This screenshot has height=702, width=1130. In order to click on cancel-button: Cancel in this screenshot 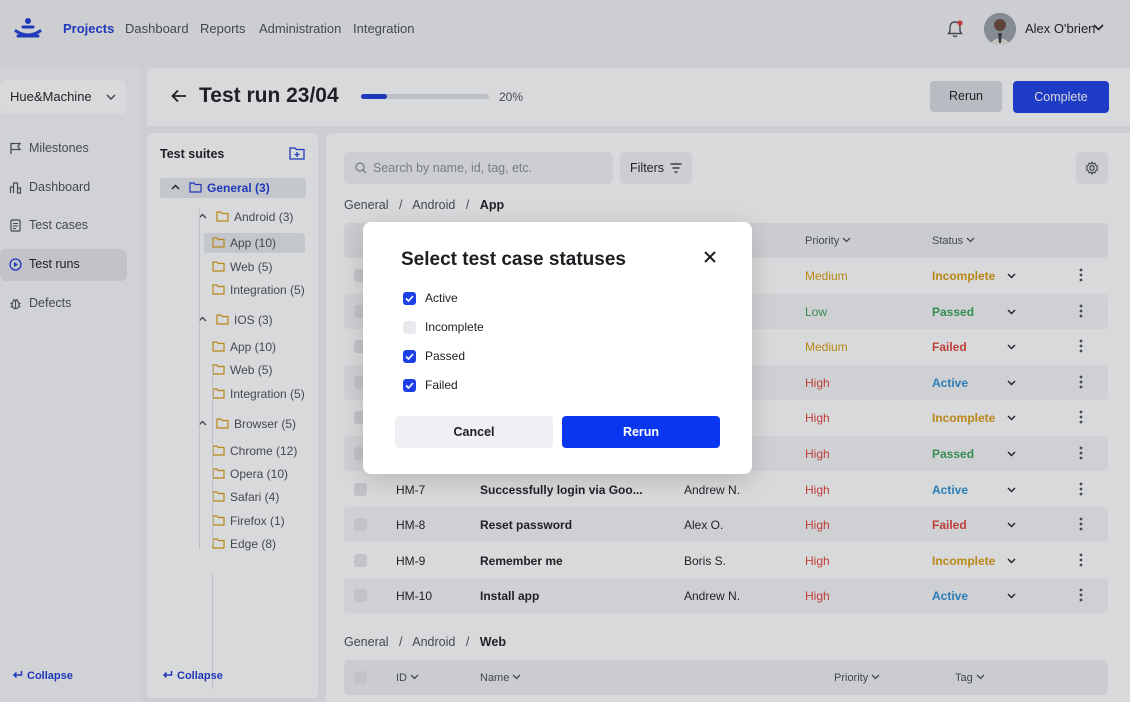, I will do `click(474, 432)`.